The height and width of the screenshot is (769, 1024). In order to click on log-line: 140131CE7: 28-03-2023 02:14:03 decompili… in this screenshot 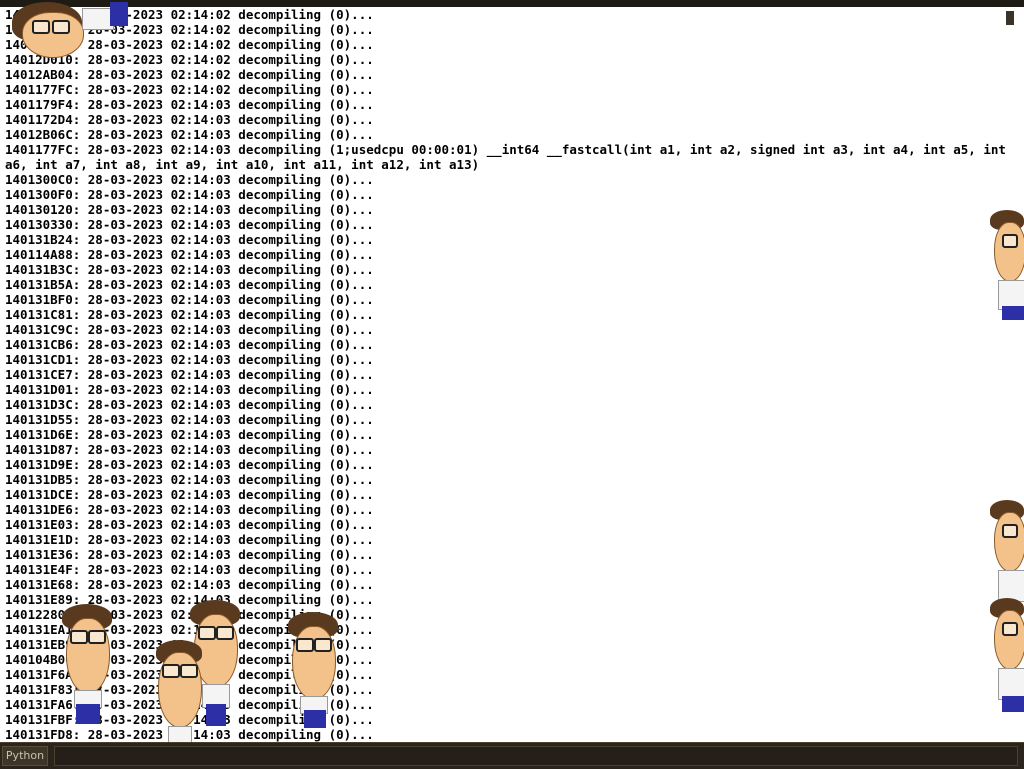, I will do `click(189, 374)`.